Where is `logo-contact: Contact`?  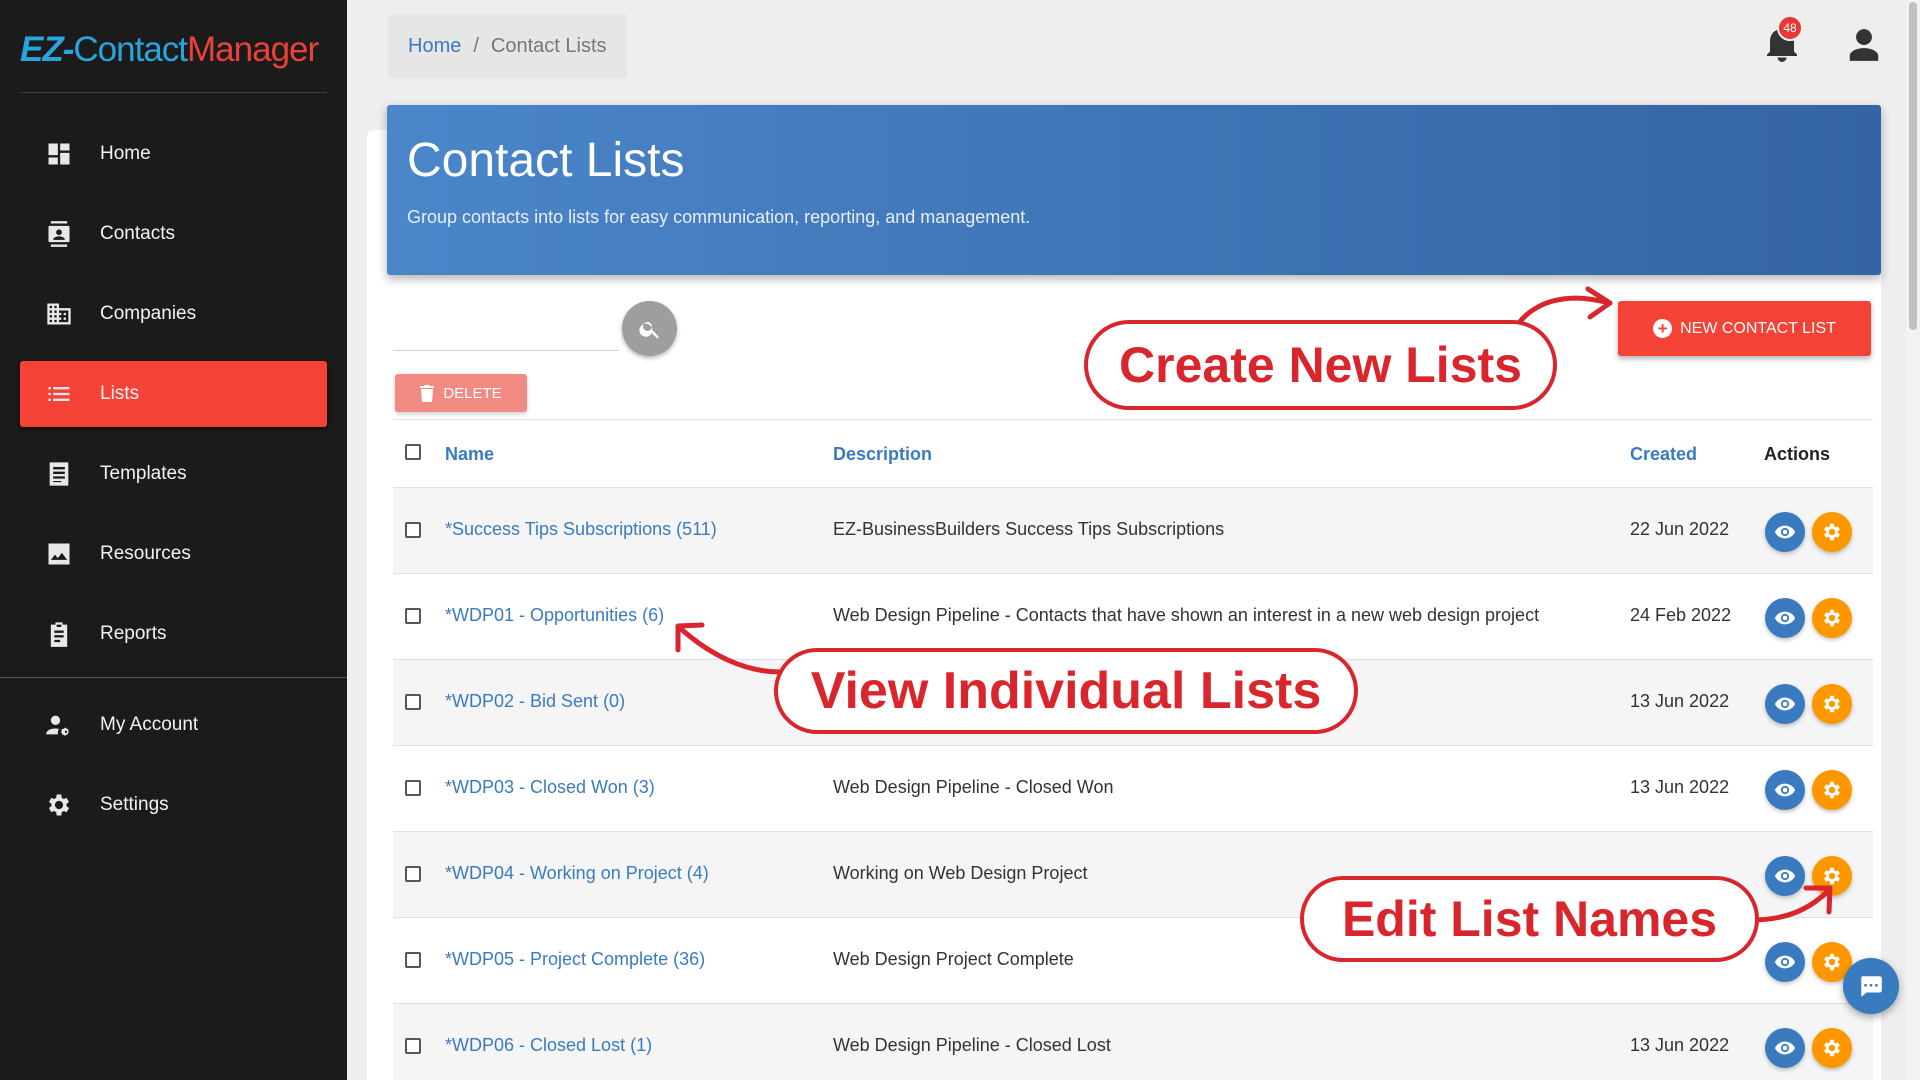
logo-contact: Contact is located at coordinates (130, 49).